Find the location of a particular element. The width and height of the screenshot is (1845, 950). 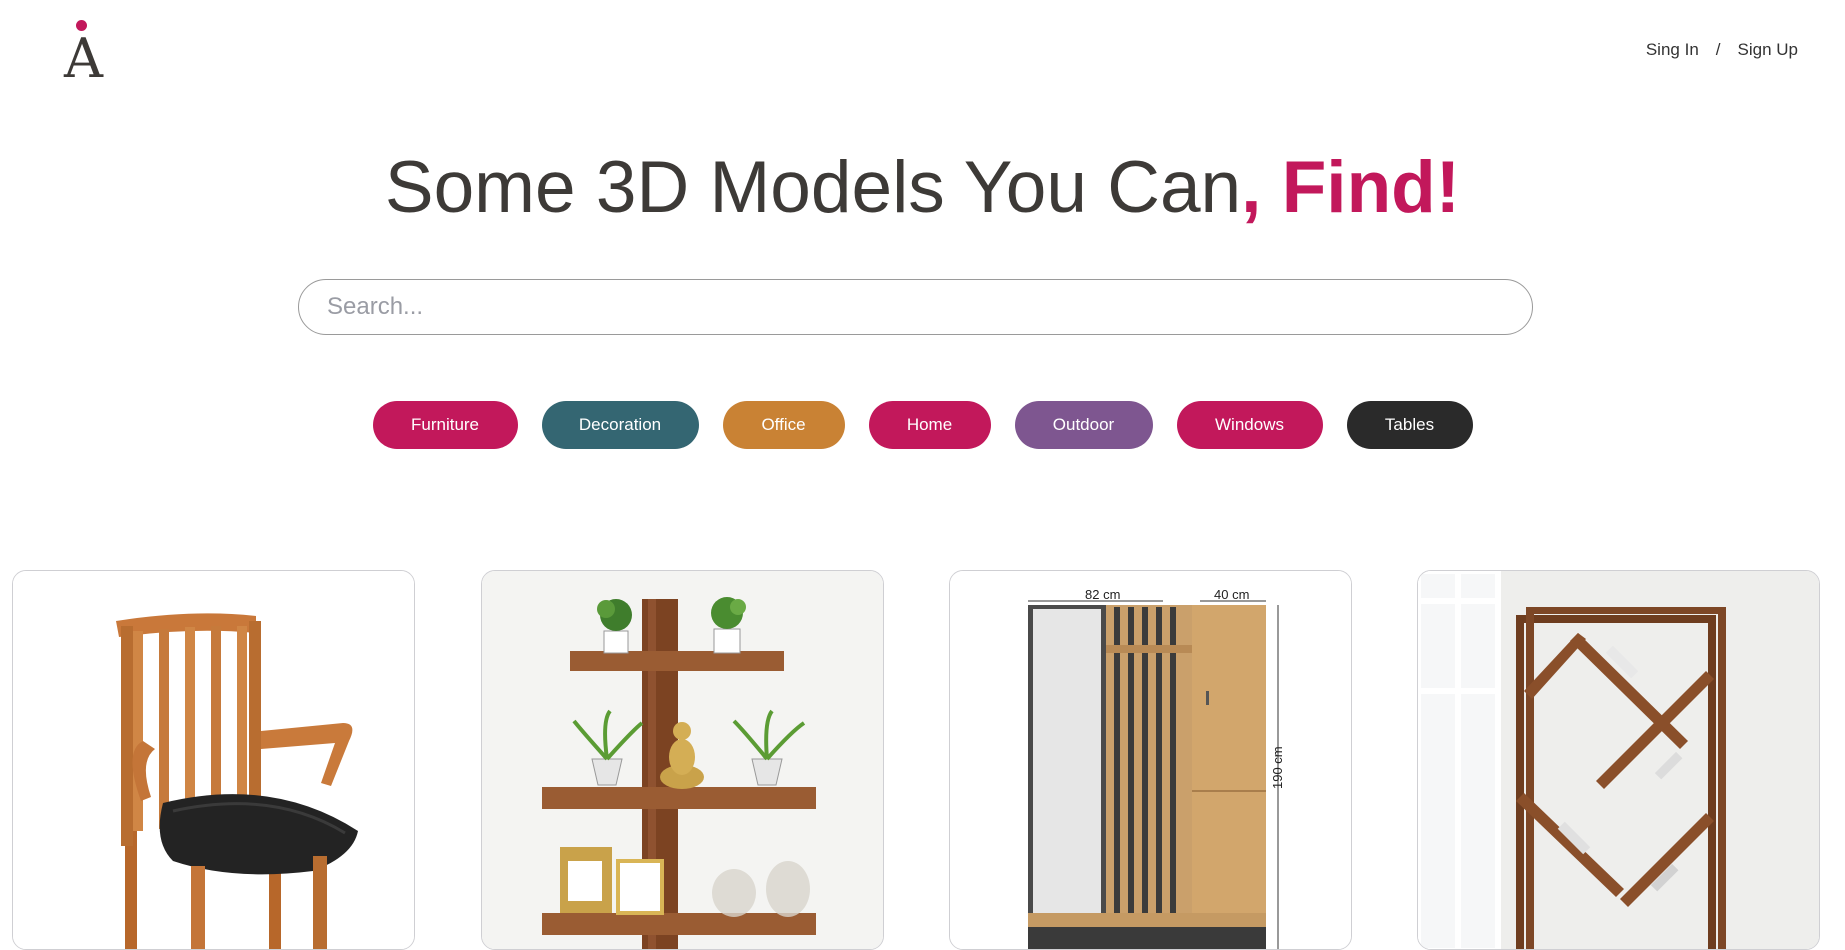

product-card-chair is located at coordinates (213, 760).